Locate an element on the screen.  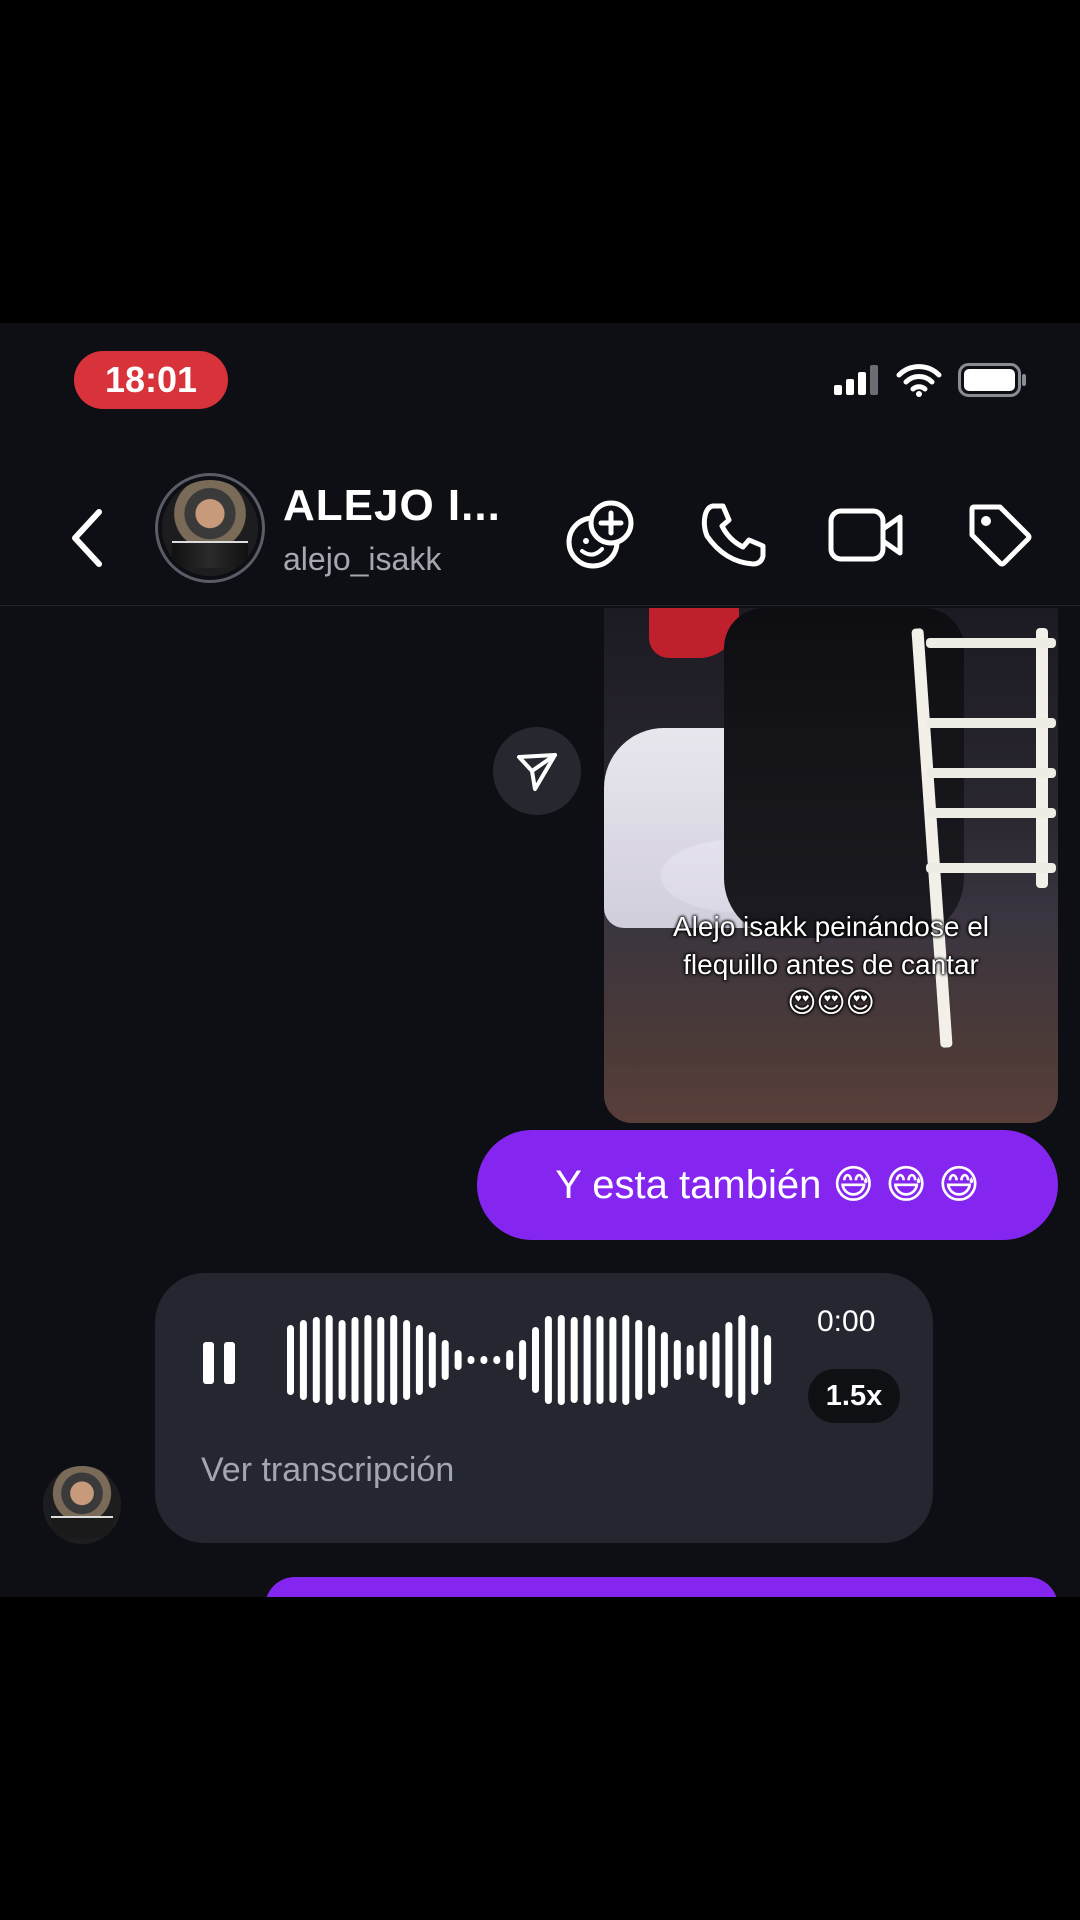
contact-handle: alejo_isakk is located at coordinates (362, 559).